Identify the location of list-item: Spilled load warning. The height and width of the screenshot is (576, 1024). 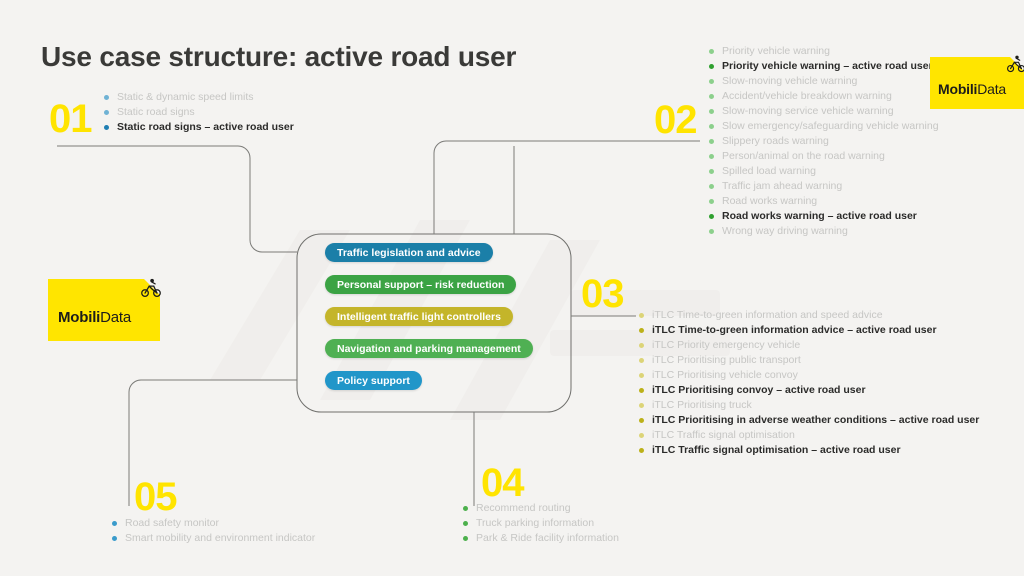
(824, 171).